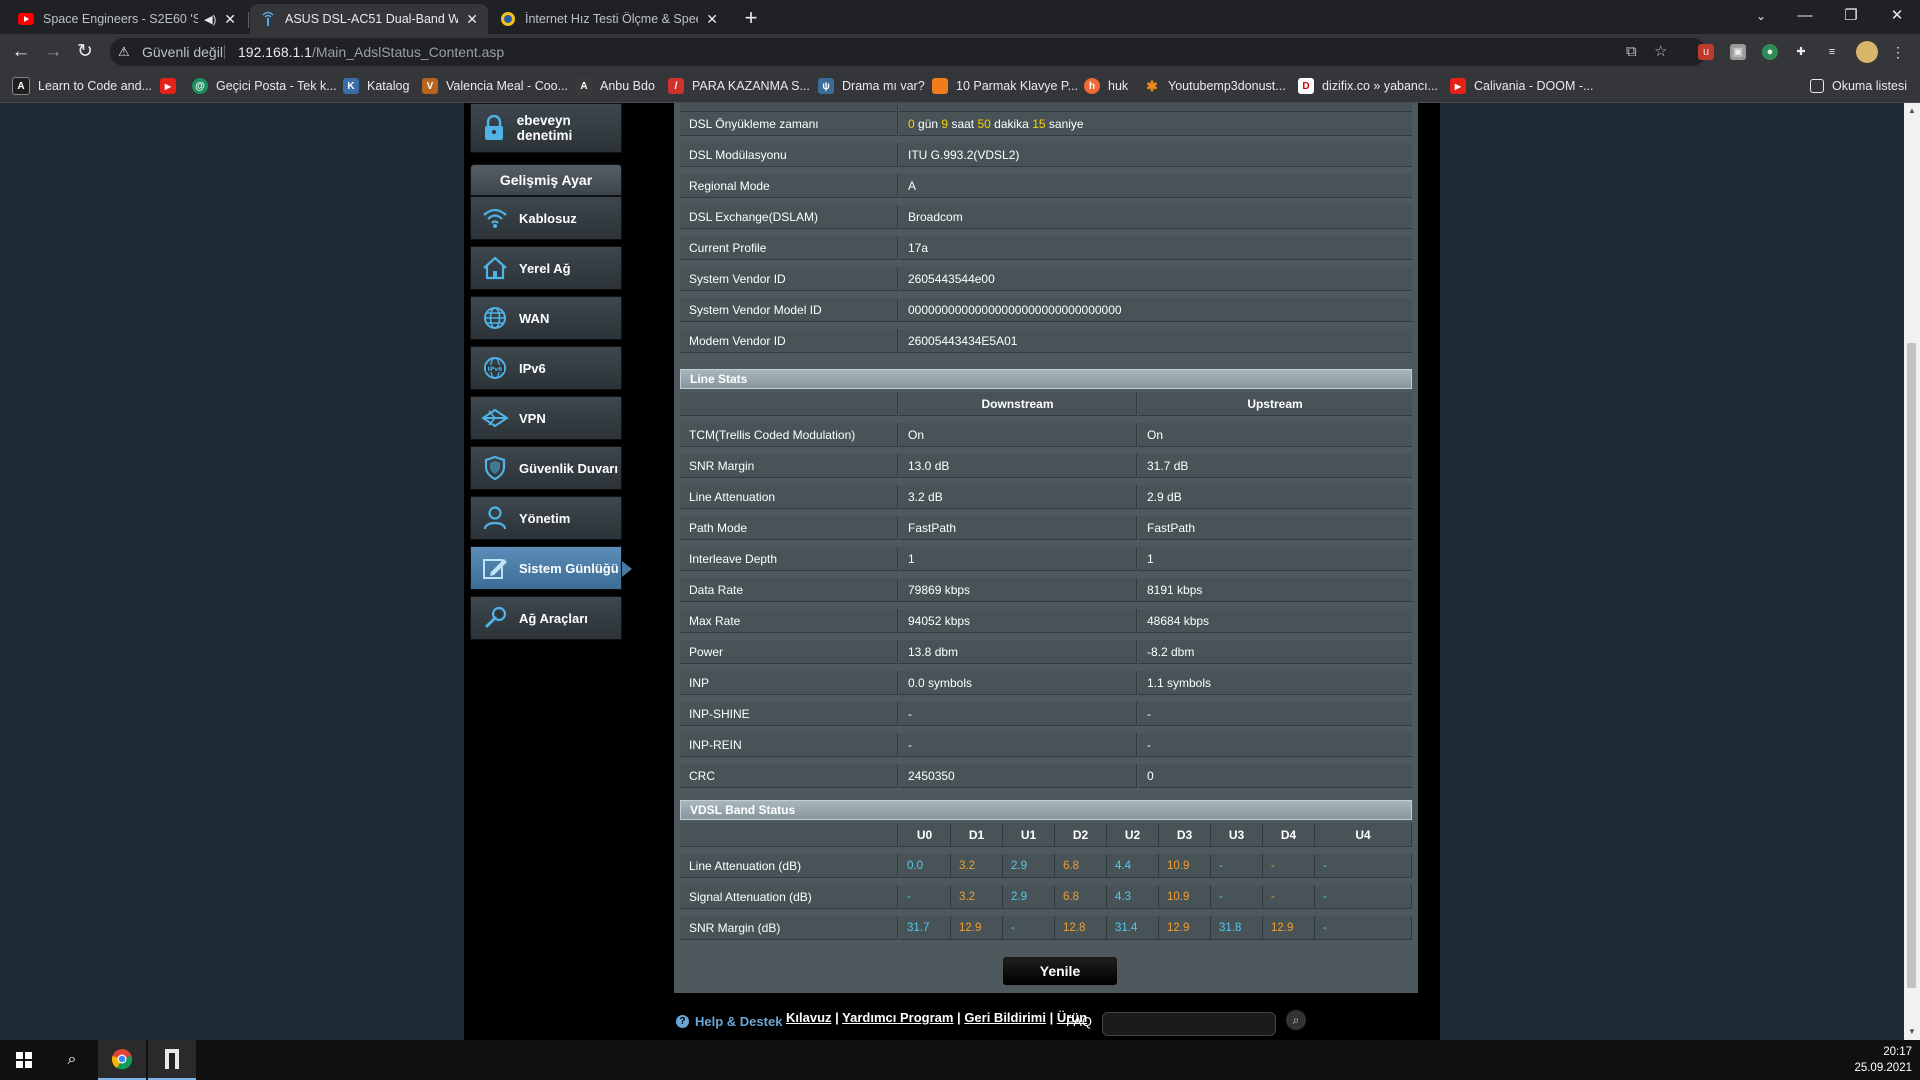 Image resolution: width=1920 pixels, height=1080 pixels. What do you see at coordinates (546, 318) in the screenshot?
I see `sidebar-item-wan: WAN` at bounding box center [546, 318].